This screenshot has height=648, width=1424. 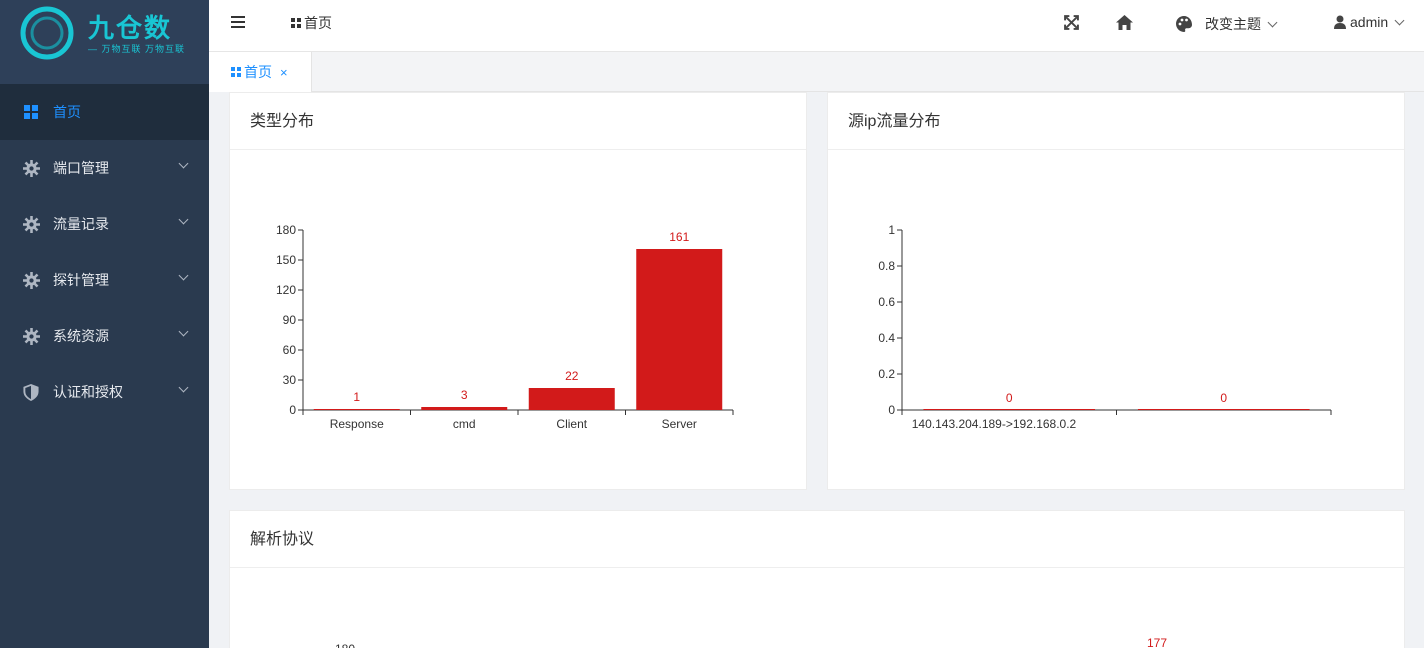 What do you see at coordinates (81, 336) in the screenshot?
I see `sidebar-item-label: 系统资源` at bounding box center [81, 336].